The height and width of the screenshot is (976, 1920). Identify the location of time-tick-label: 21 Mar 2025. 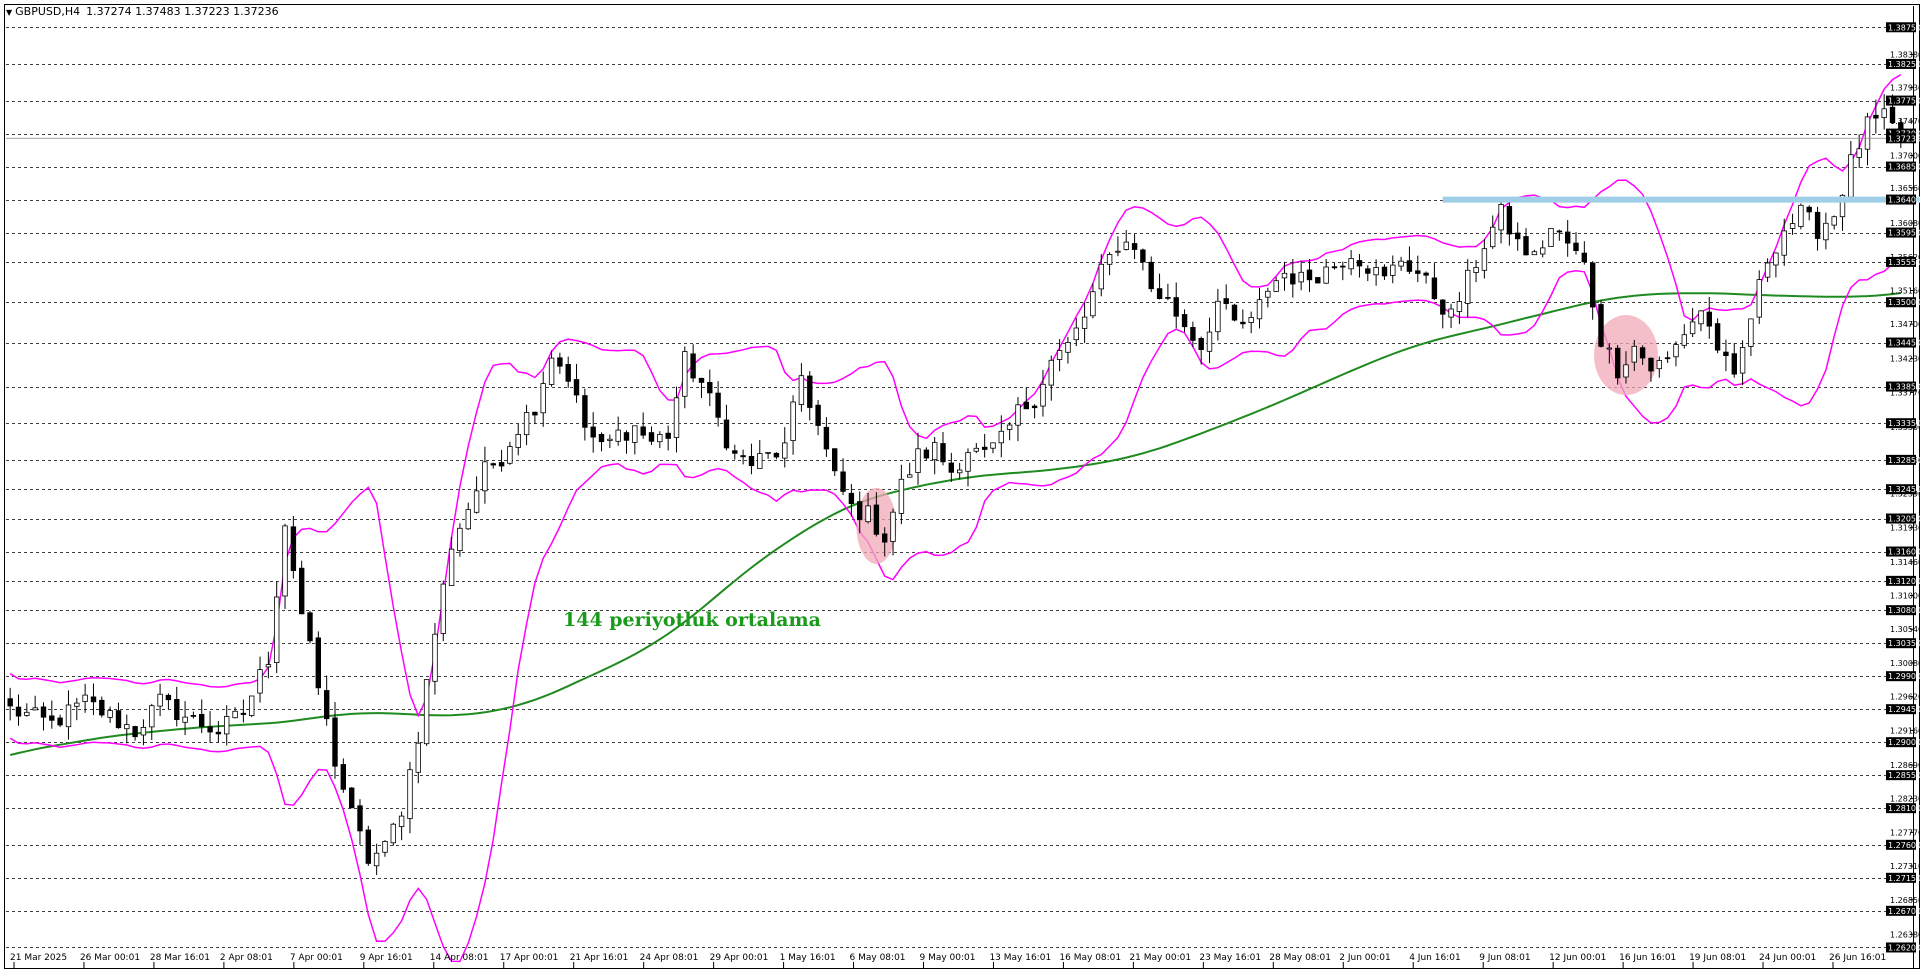
(38, 958).